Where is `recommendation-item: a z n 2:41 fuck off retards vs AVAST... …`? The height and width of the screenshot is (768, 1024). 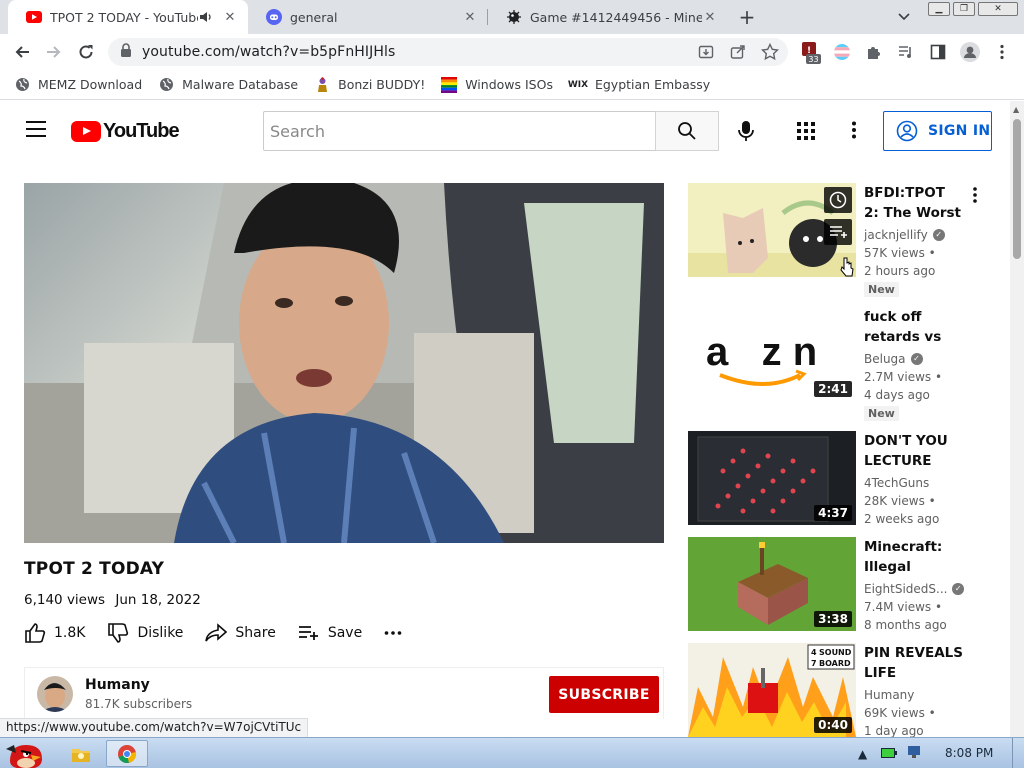
recommendation-item: a z n 2:41 fuck off retards vs AVAST... … is located at coordinates (843, 364).